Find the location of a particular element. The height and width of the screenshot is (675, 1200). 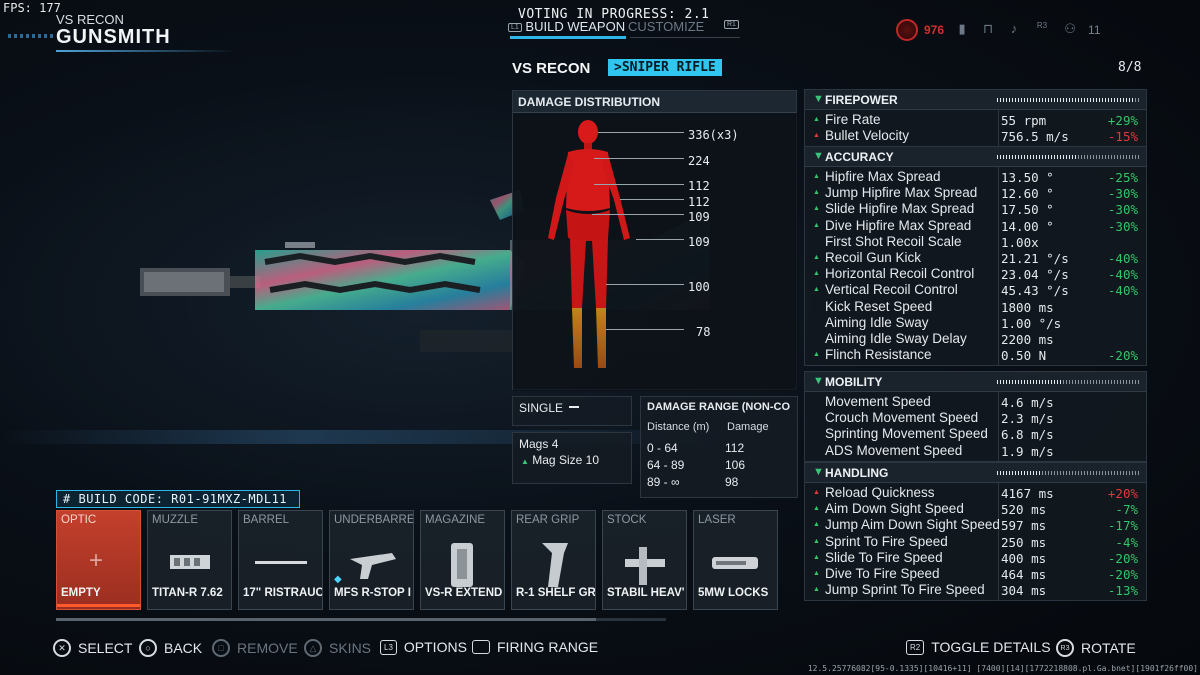

tab-build-weapon: L1 BUILD WEAPON is located at coordinates (566, 26).